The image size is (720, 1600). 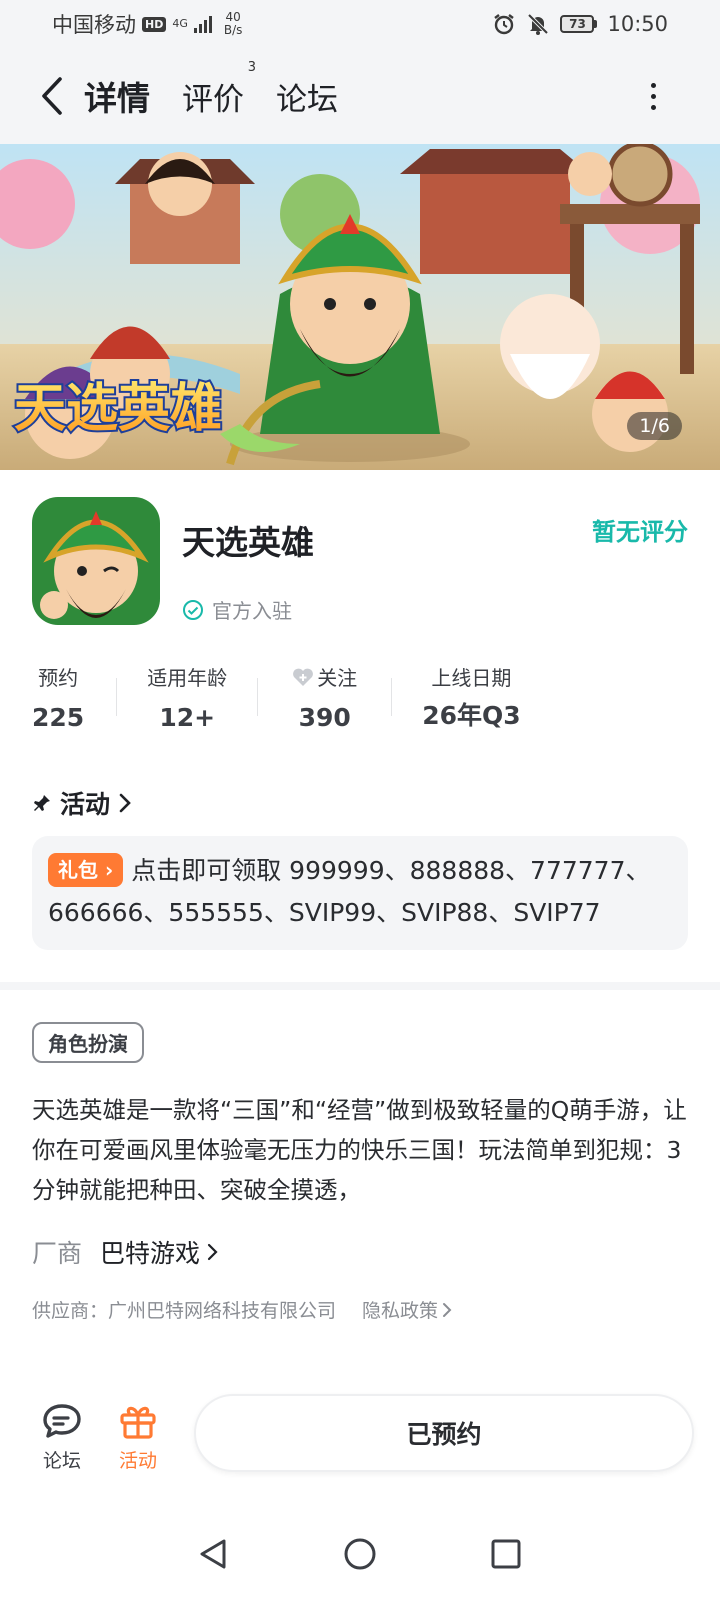 I want to click on stats-row: 预约 225 适用年龄 12+ 关注 390 上线日期 26年Q3, so click(x=302, y=697).